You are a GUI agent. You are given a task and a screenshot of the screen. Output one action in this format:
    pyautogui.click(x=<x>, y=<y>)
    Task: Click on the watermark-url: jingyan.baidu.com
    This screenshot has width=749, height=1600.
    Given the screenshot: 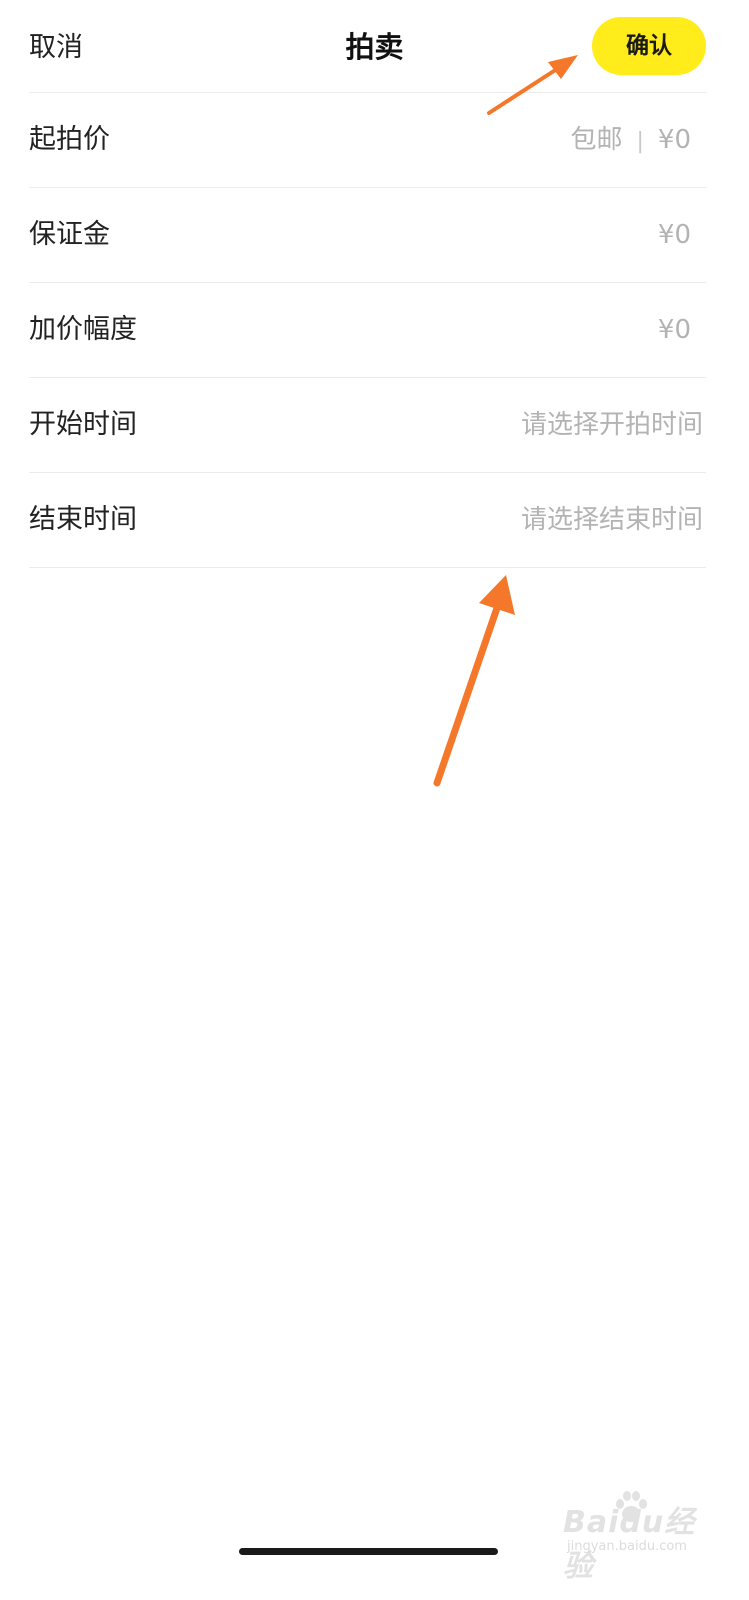 What is the action you would take?
    pyautogui.click(x=627, y=1546)
    